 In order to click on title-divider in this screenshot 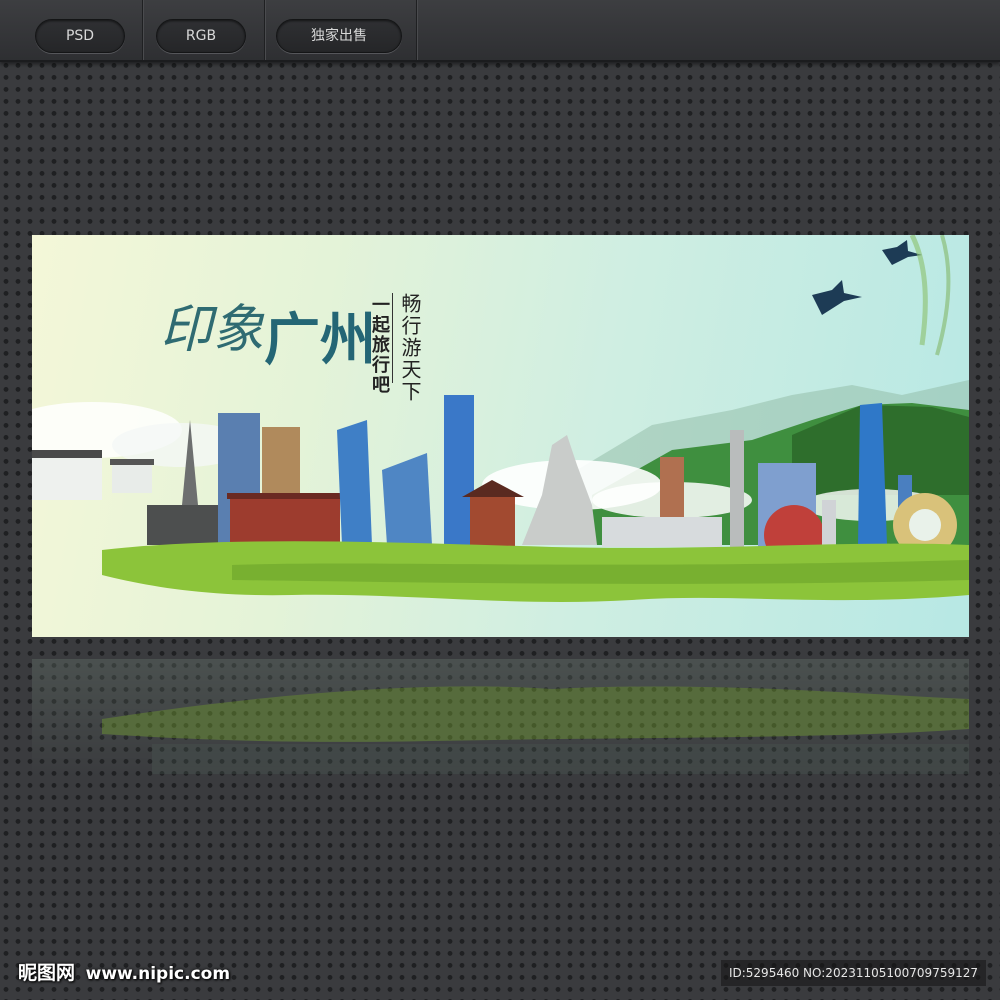, I will do `click(392, 338)`.